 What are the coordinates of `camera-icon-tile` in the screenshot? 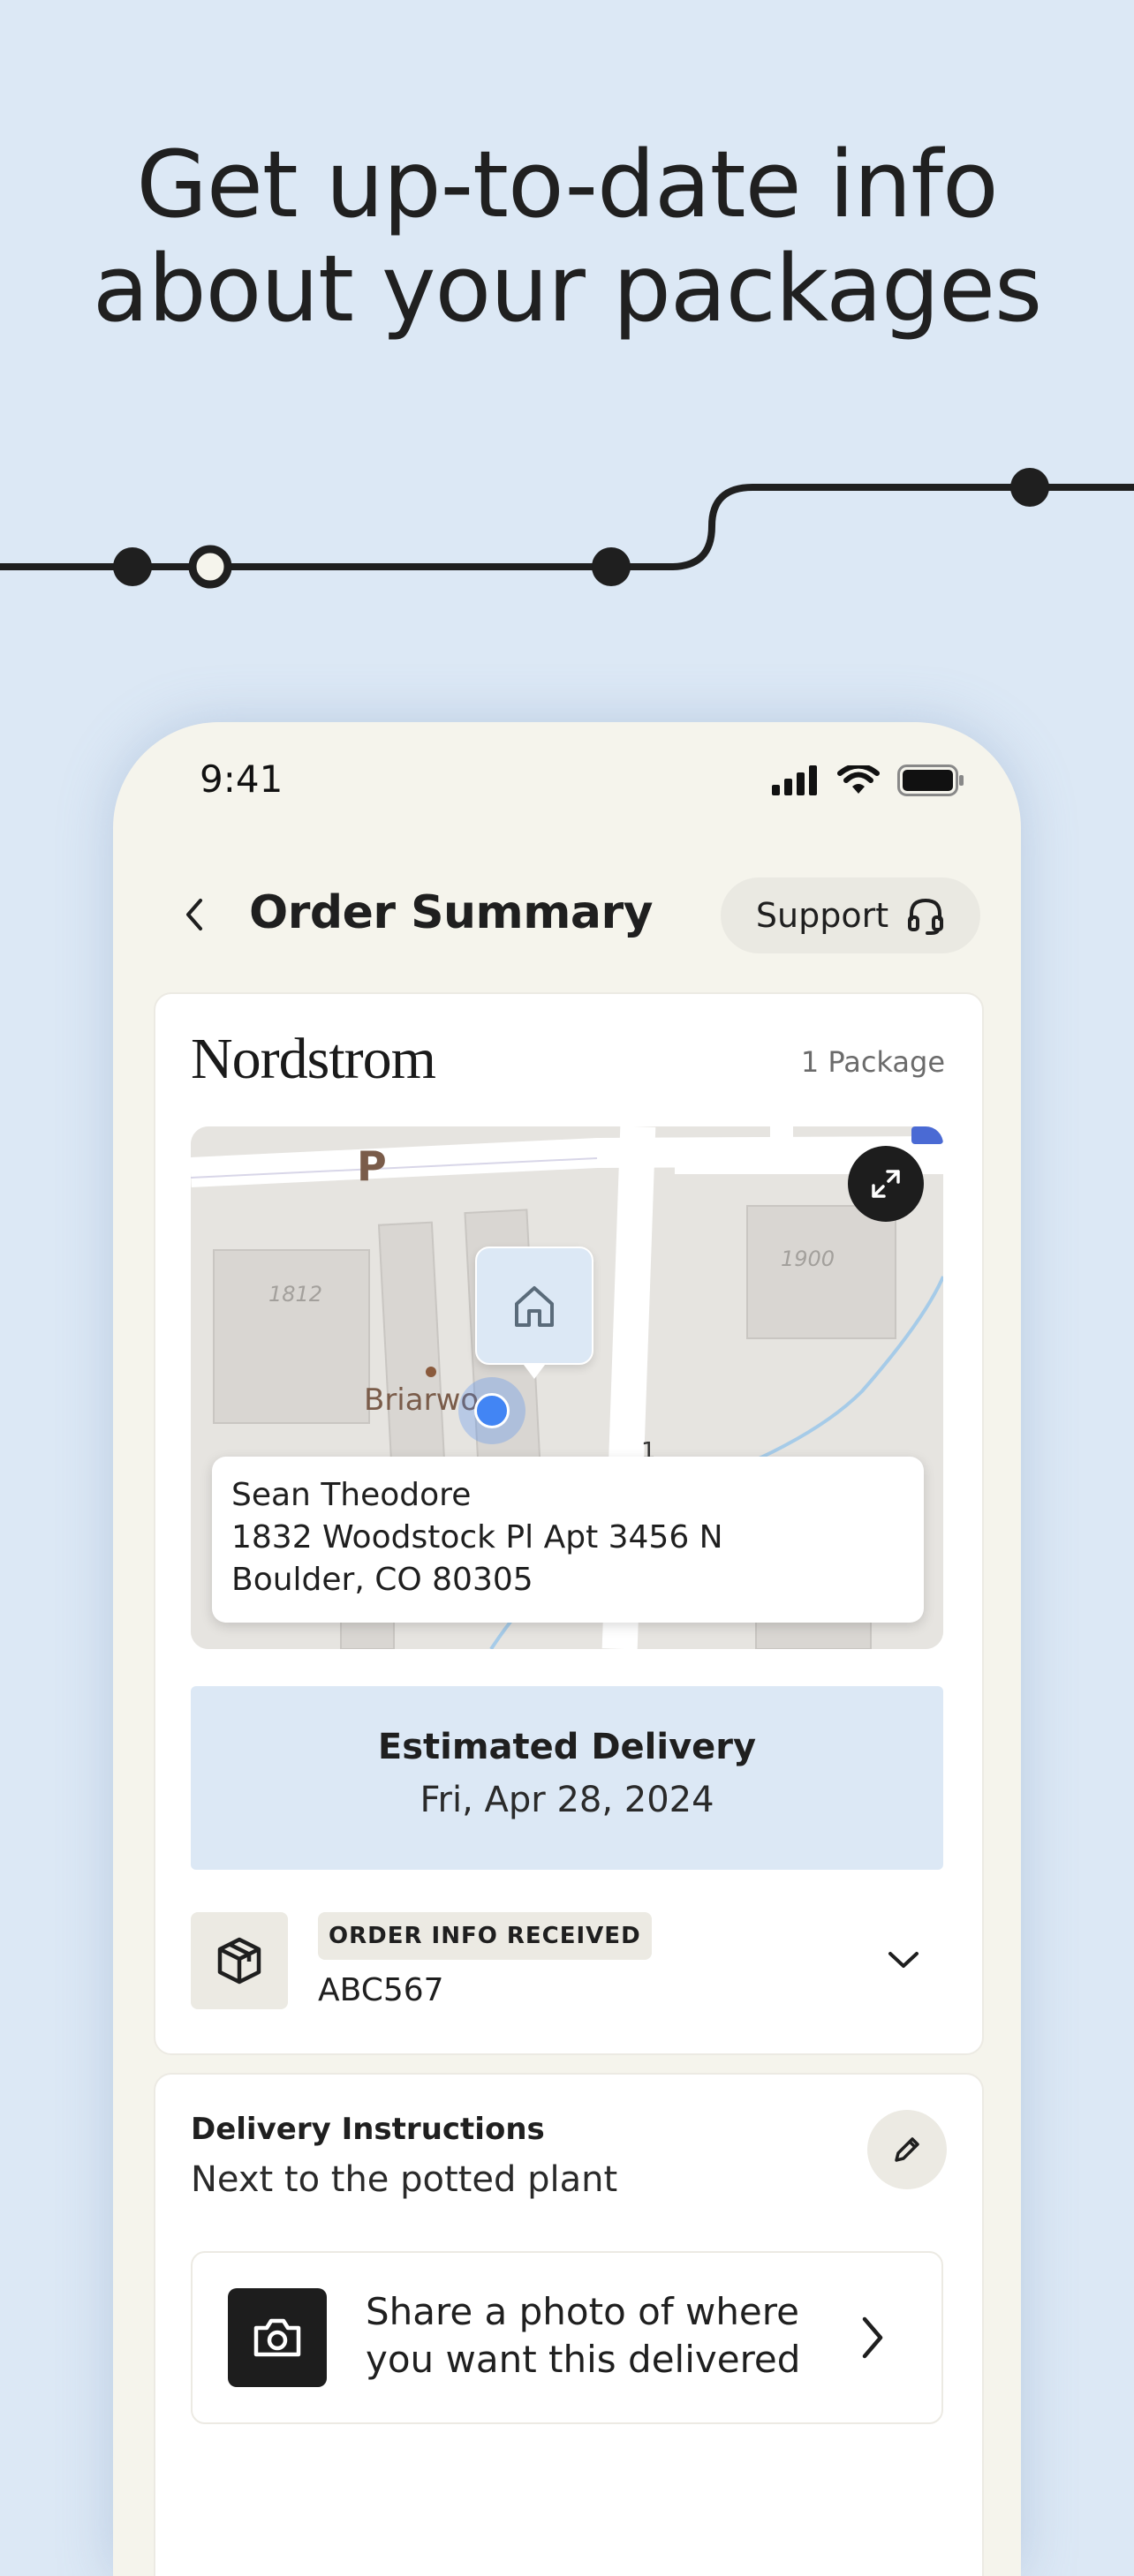 It's located at (277, 2337).